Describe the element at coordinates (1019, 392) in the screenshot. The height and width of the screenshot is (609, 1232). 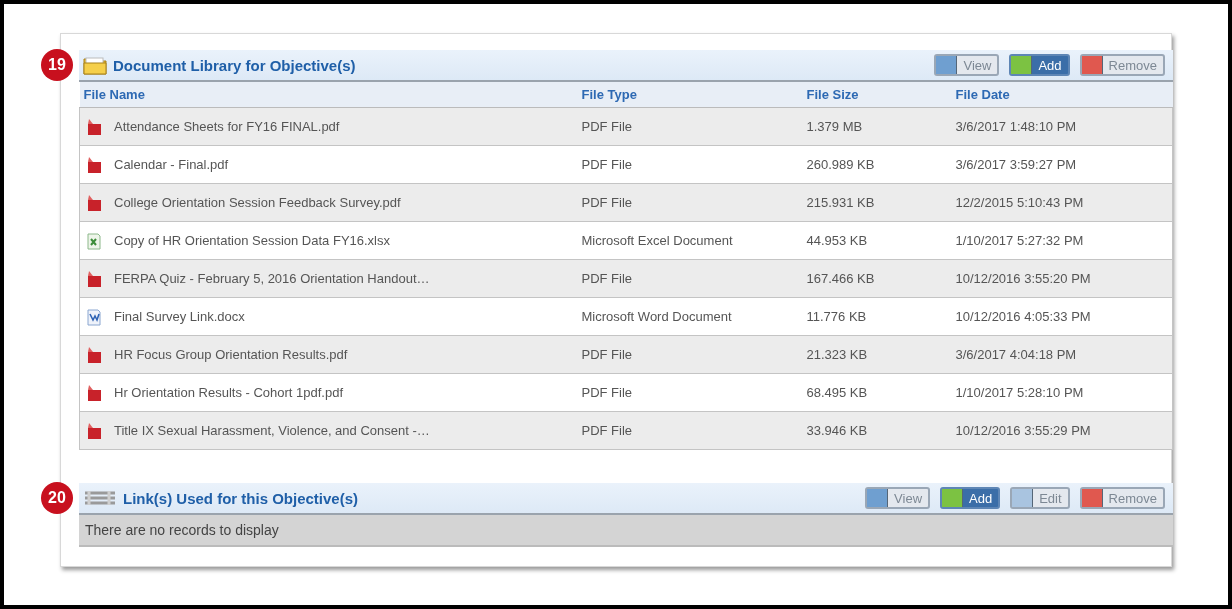
I see `table-cell: 1/10/2017 5:28:10 PM` at that location.